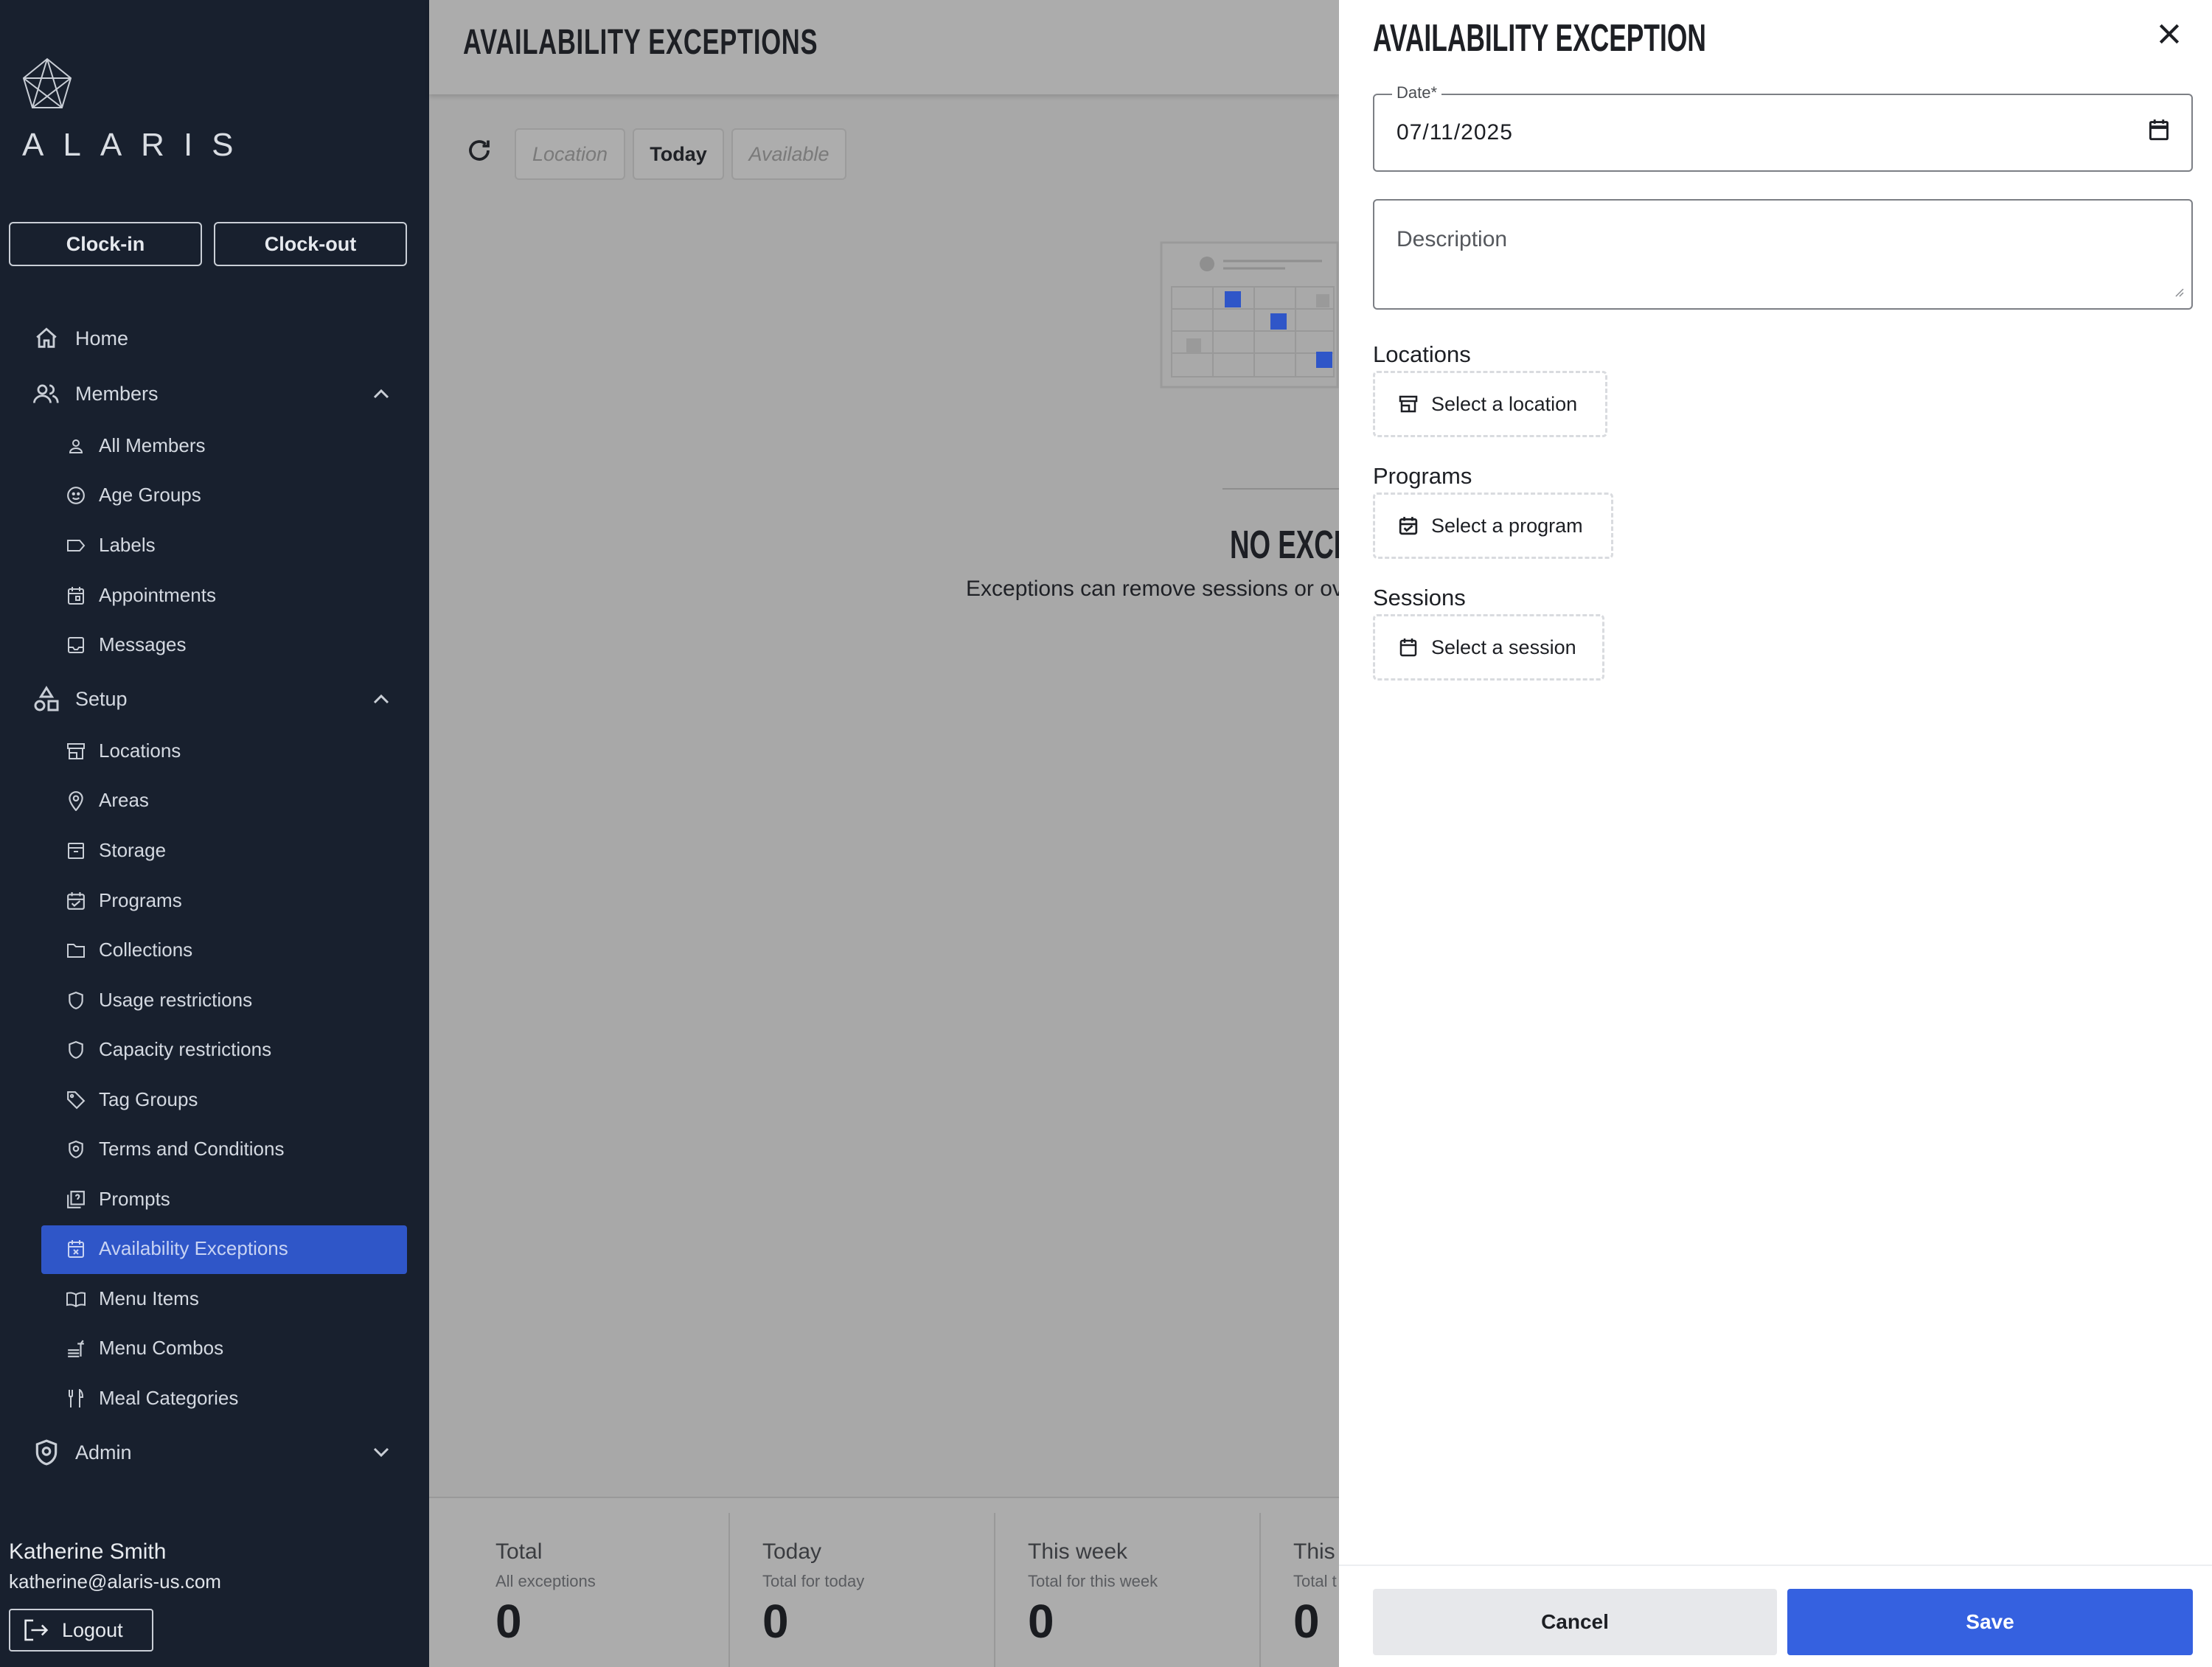 The image size is (2212, 1667). Describe the element at coordinates (92, 1629) in the screenshot. I see `logout-label: Logout` at that location.